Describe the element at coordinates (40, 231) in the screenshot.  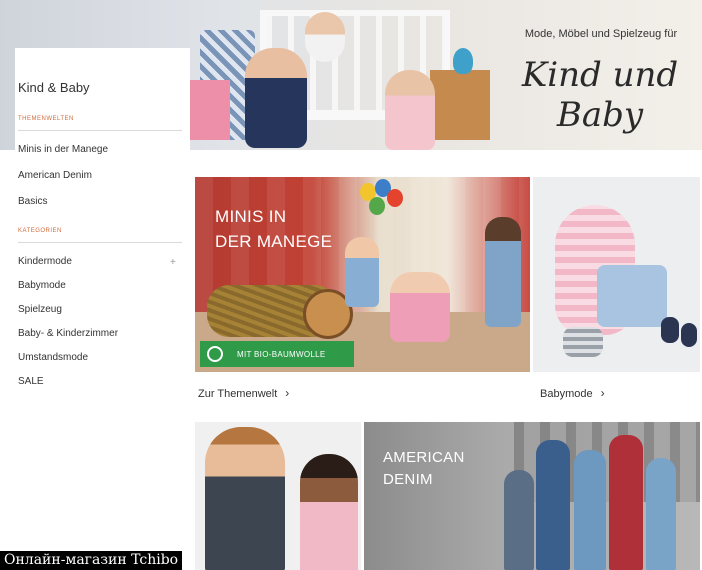
I see `section-label-categories: KATEGORIEN` at that location.